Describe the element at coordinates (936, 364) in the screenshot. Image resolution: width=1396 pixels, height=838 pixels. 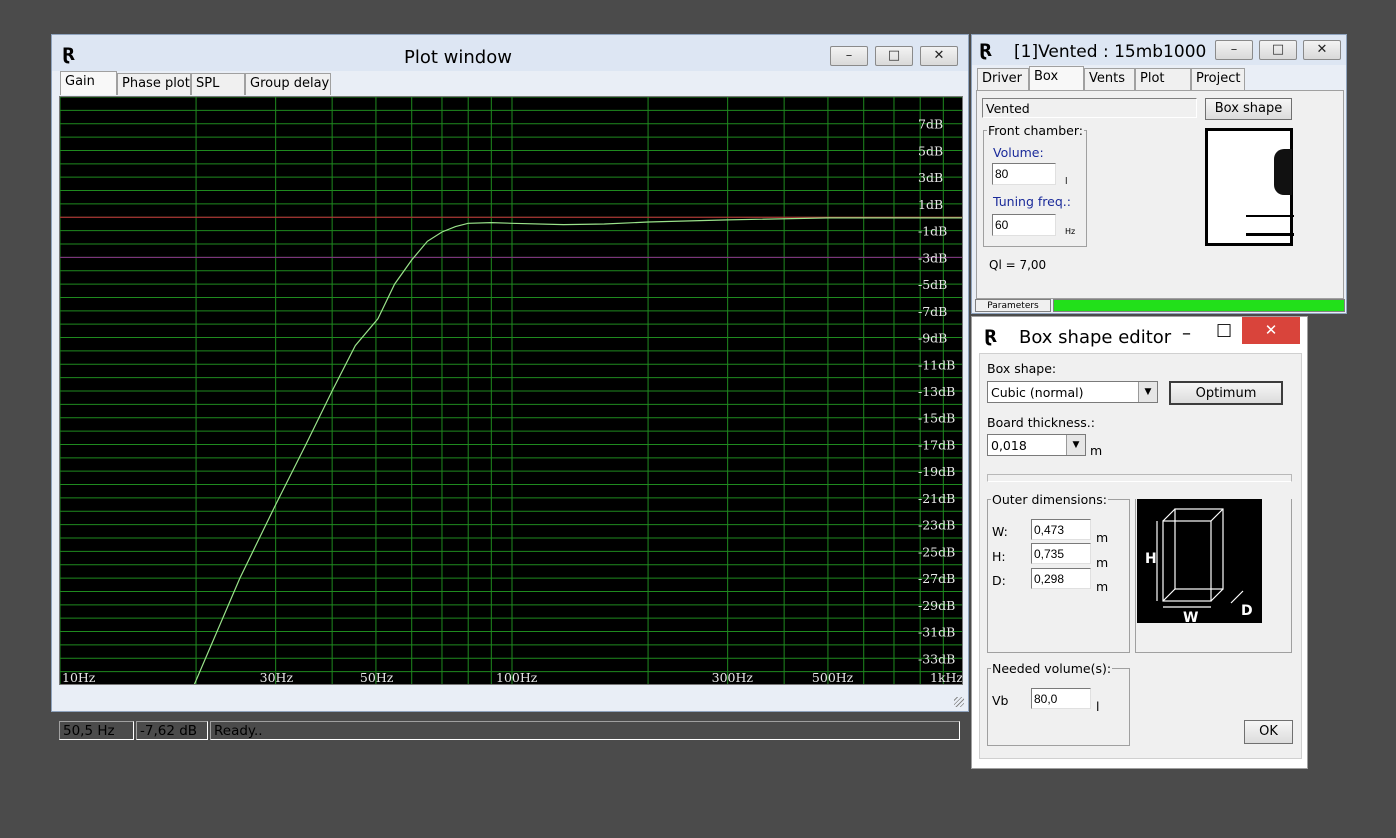
I see `y-tick-label: -11dB` at that location.